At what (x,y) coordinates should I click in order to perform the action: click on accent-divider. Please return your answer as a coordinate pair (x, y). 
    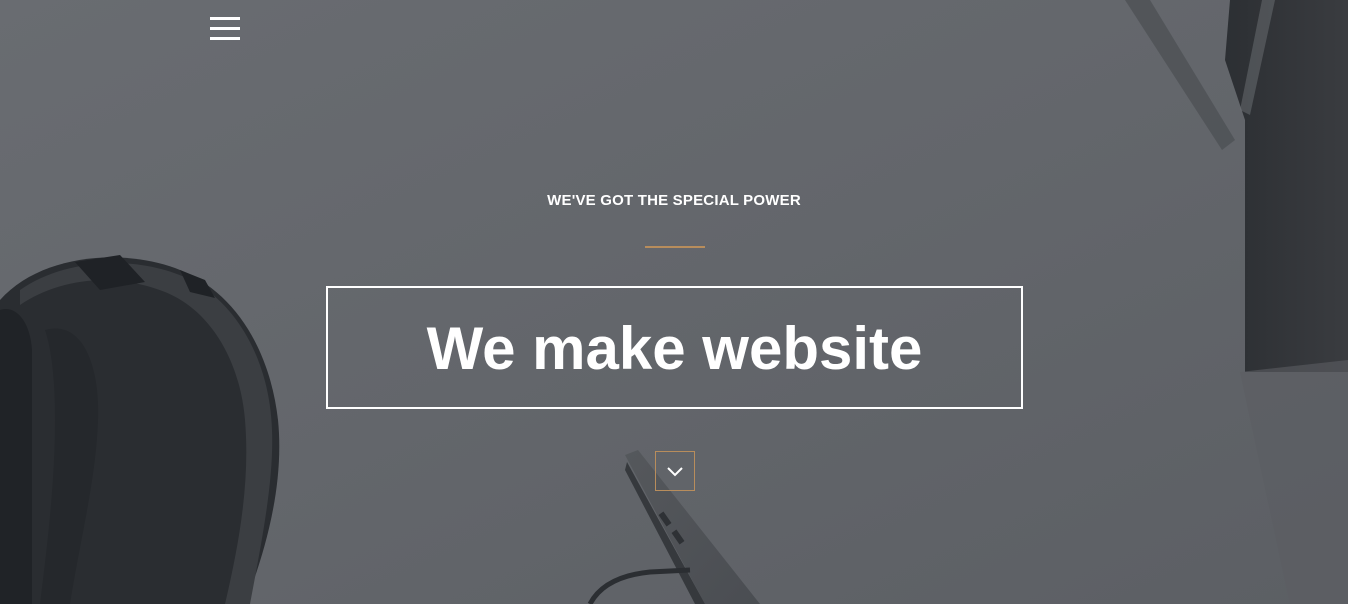
    Looking at the image, I should click on (675, 247).